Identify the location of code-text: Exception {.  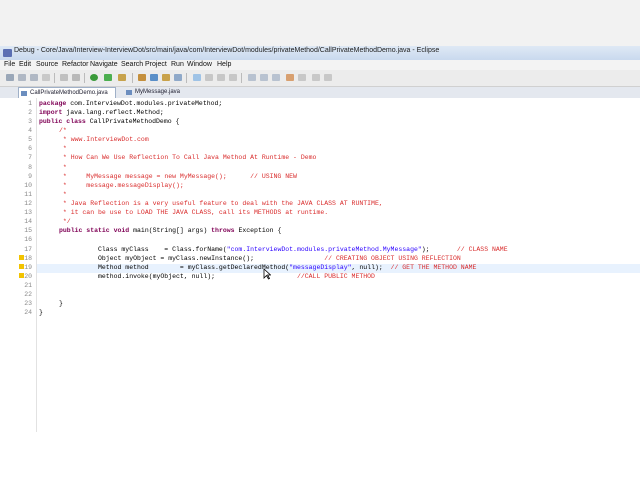
(258, 230).